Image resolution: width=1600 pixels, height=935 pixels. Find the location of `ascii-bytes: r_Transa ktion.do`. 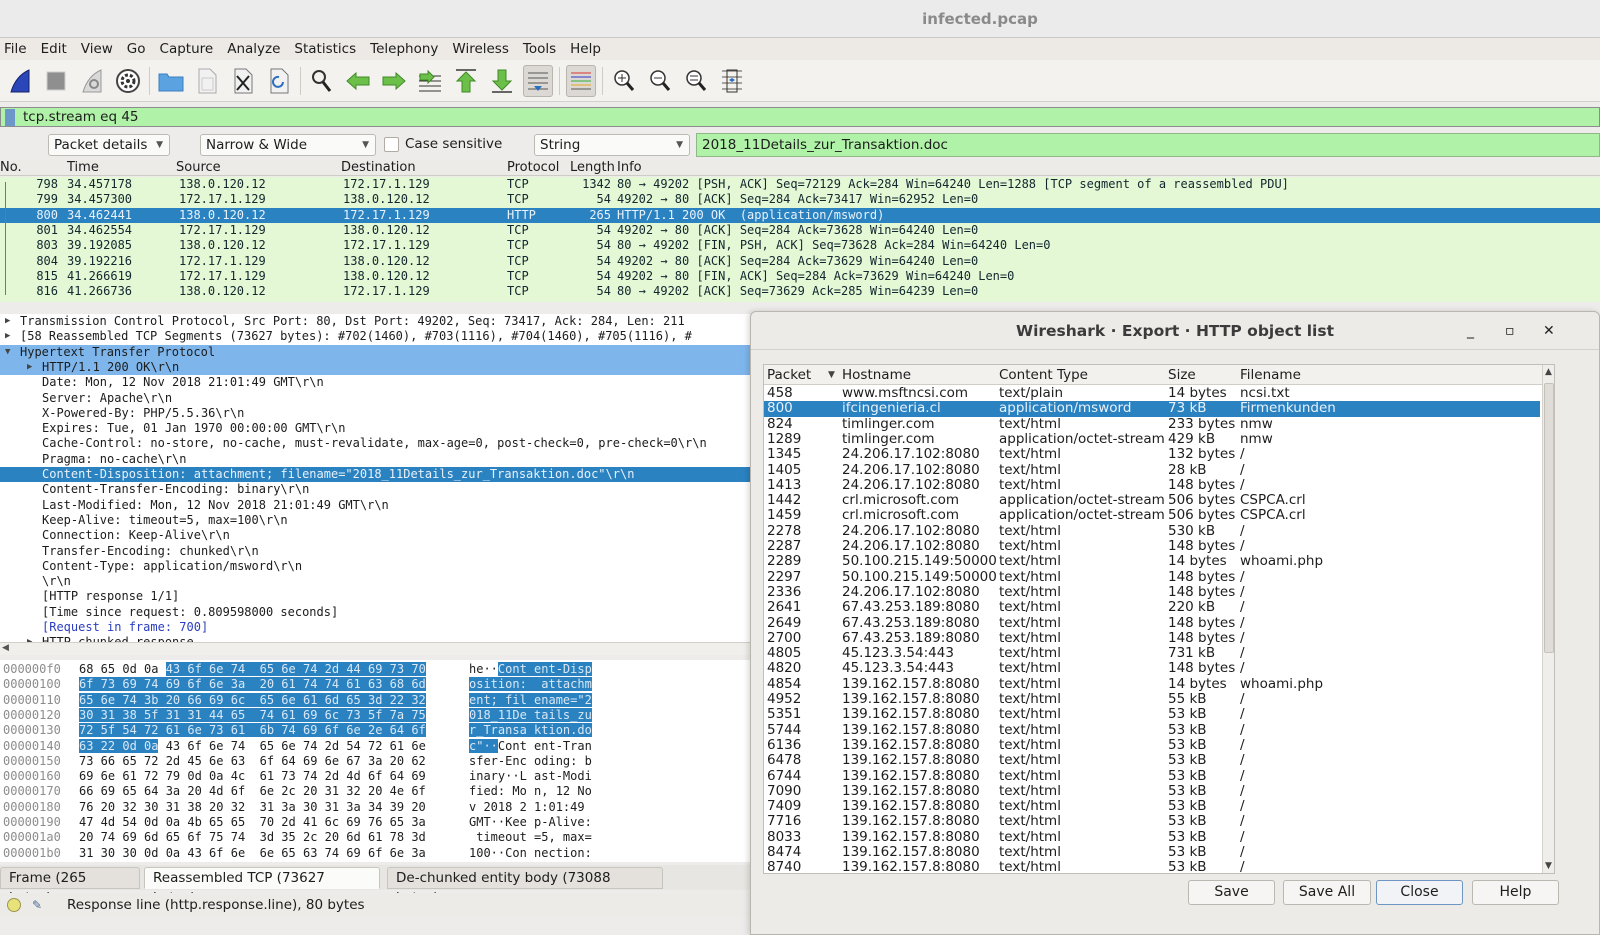

ascii-bytes: r_Transa ktion.do is located at coordinates (530, 730).